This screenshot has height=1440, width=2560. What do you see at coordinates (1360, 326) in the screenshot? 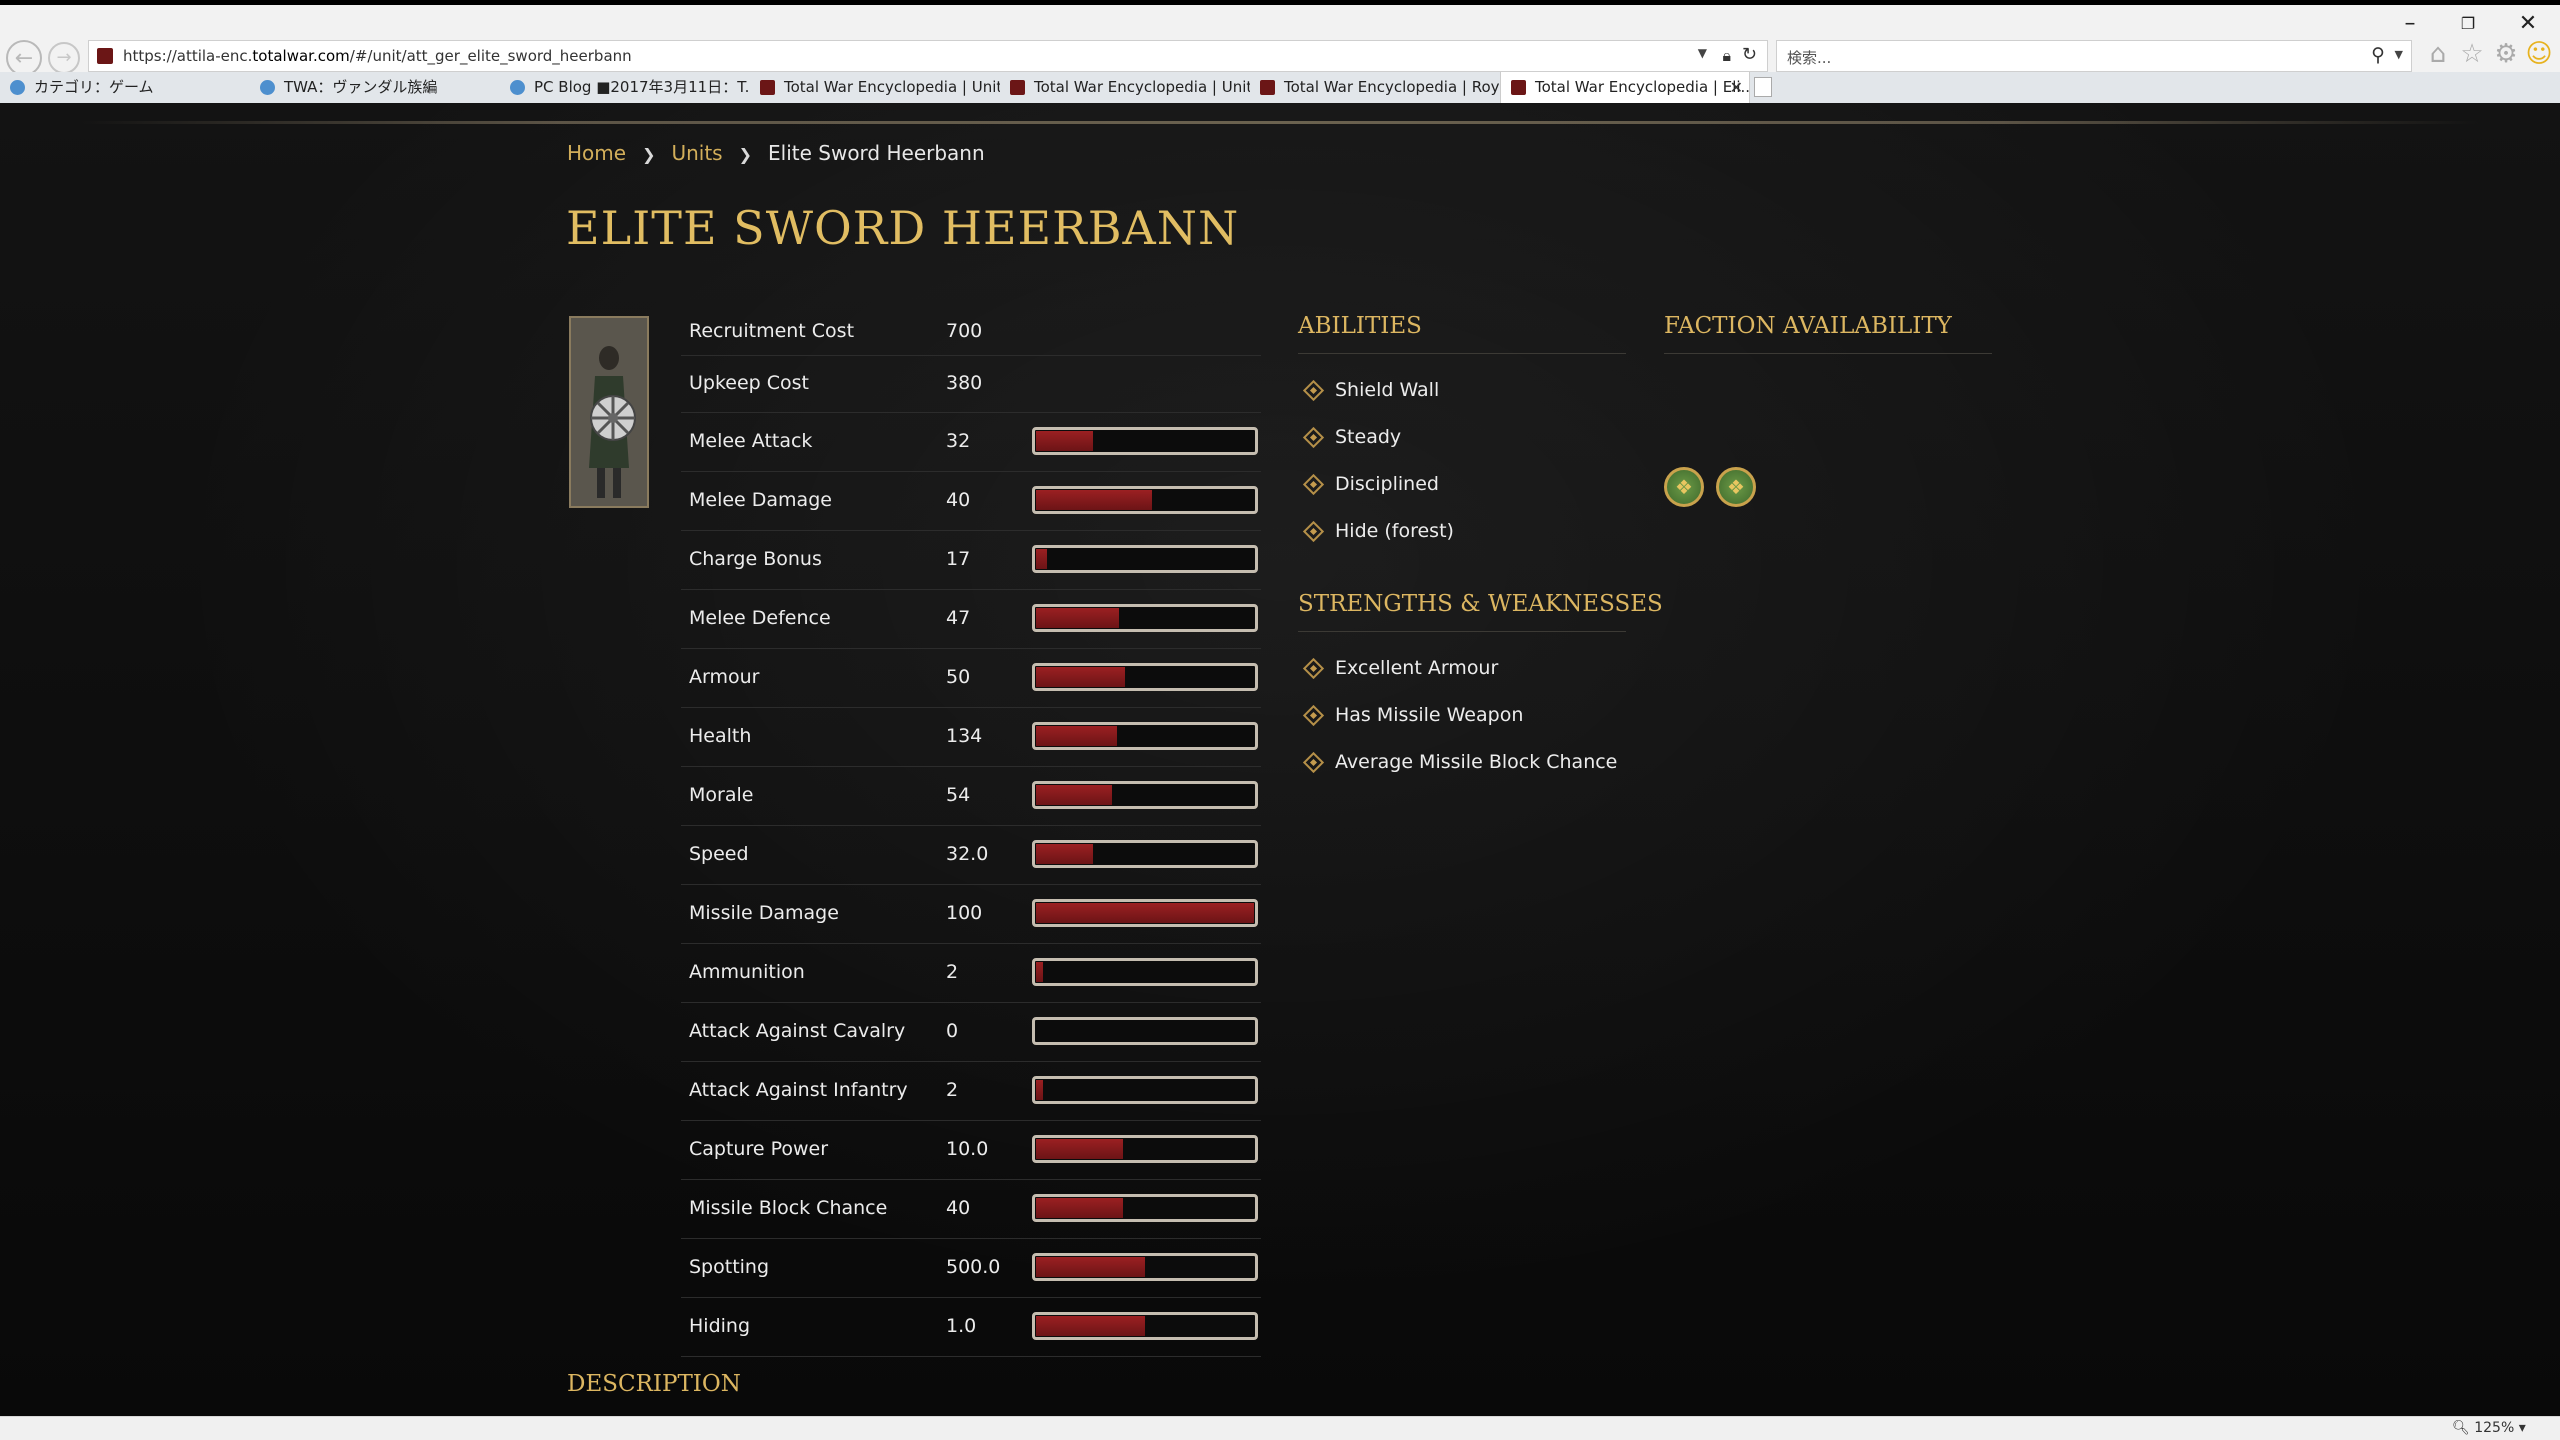
I see `abilities-heading: ABILITIES` at bounding box center [1360, 326].